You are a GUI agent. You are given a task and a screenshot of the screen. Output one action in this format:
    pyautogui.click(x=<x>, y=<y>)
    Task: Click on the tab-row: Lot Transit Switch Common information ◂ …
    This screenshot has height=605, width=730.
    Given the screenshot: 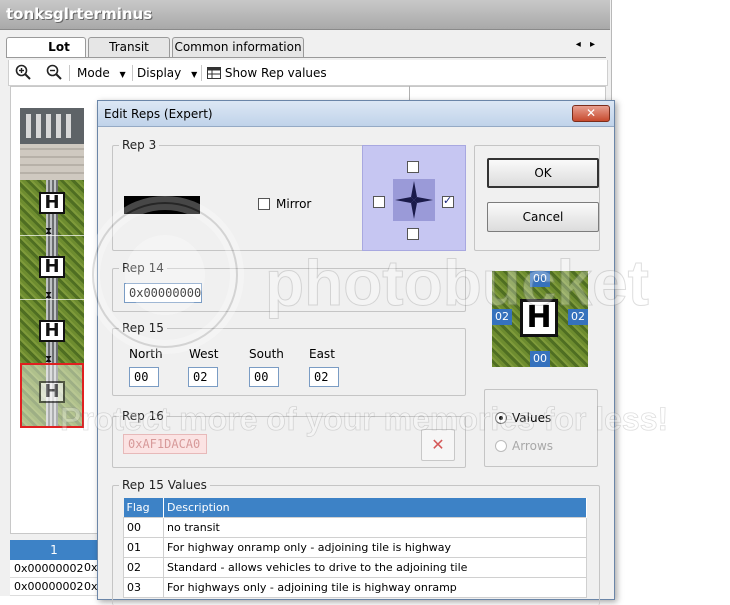 What is the action you would take?
    pyautogui.click(x=306, y=55)
    